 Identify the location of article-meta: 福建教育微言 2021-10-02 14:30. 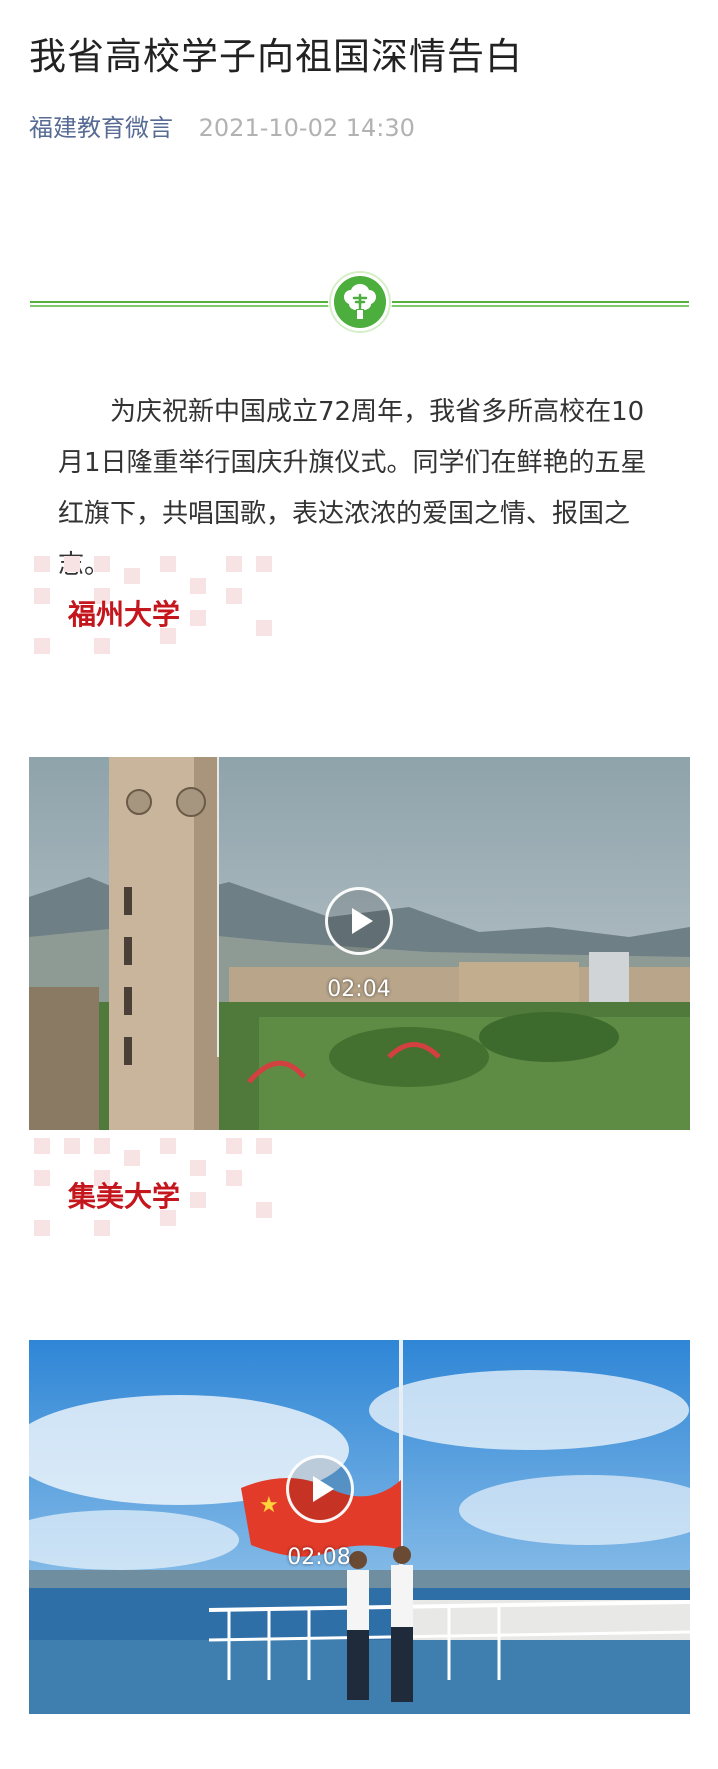
(222, 125).